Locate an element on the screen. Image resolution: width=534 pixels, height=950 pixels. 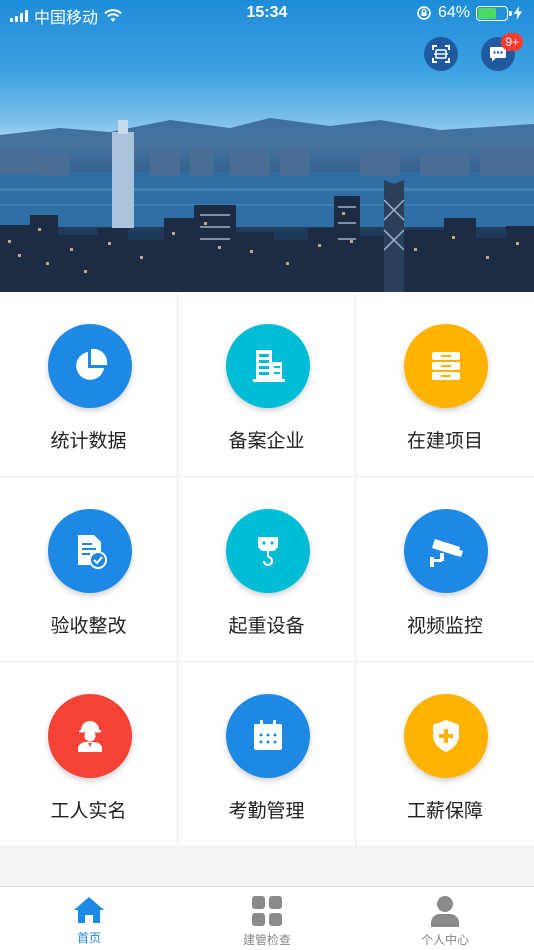
menu-item-statistics: 统计数据 is located at coordinates (89, 384).